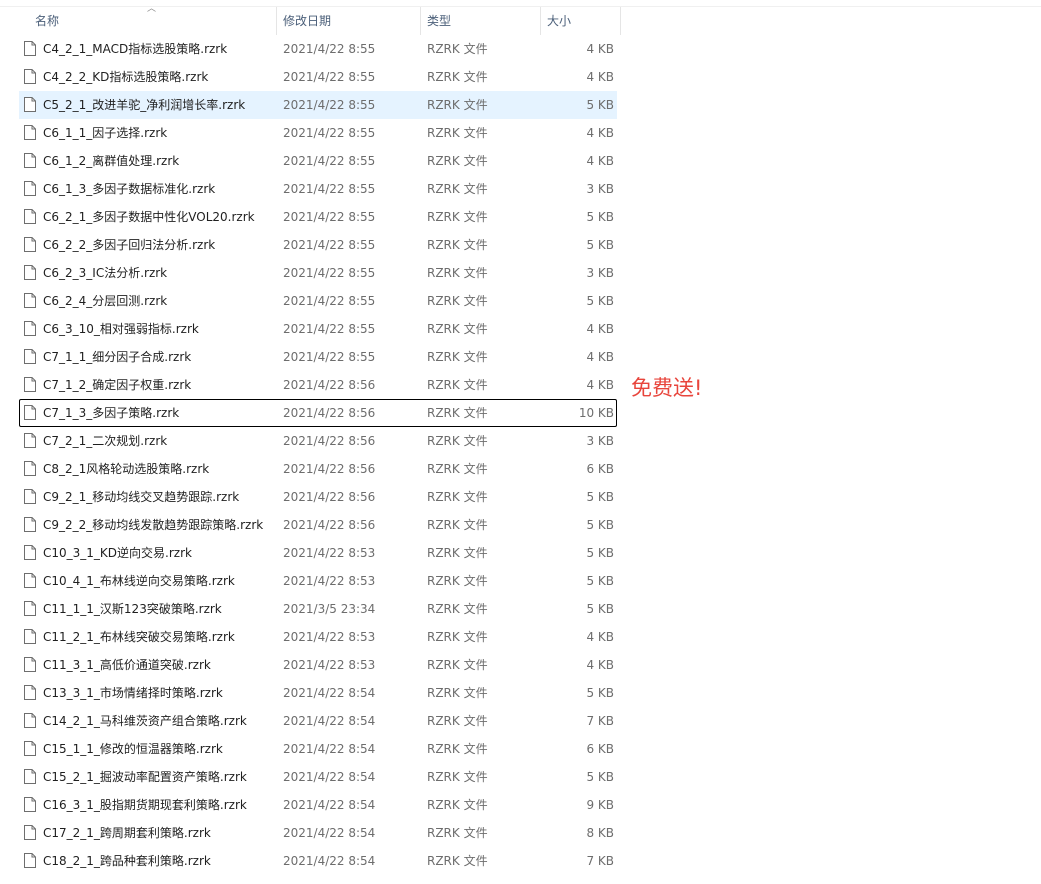 The image size is (1041, 884). What do you see at coordinates (133, 749) in the screenshot?
I see `file-name: C15_1_1_修改的恒温器策略.rzrk` at bounding box center [133, 749].